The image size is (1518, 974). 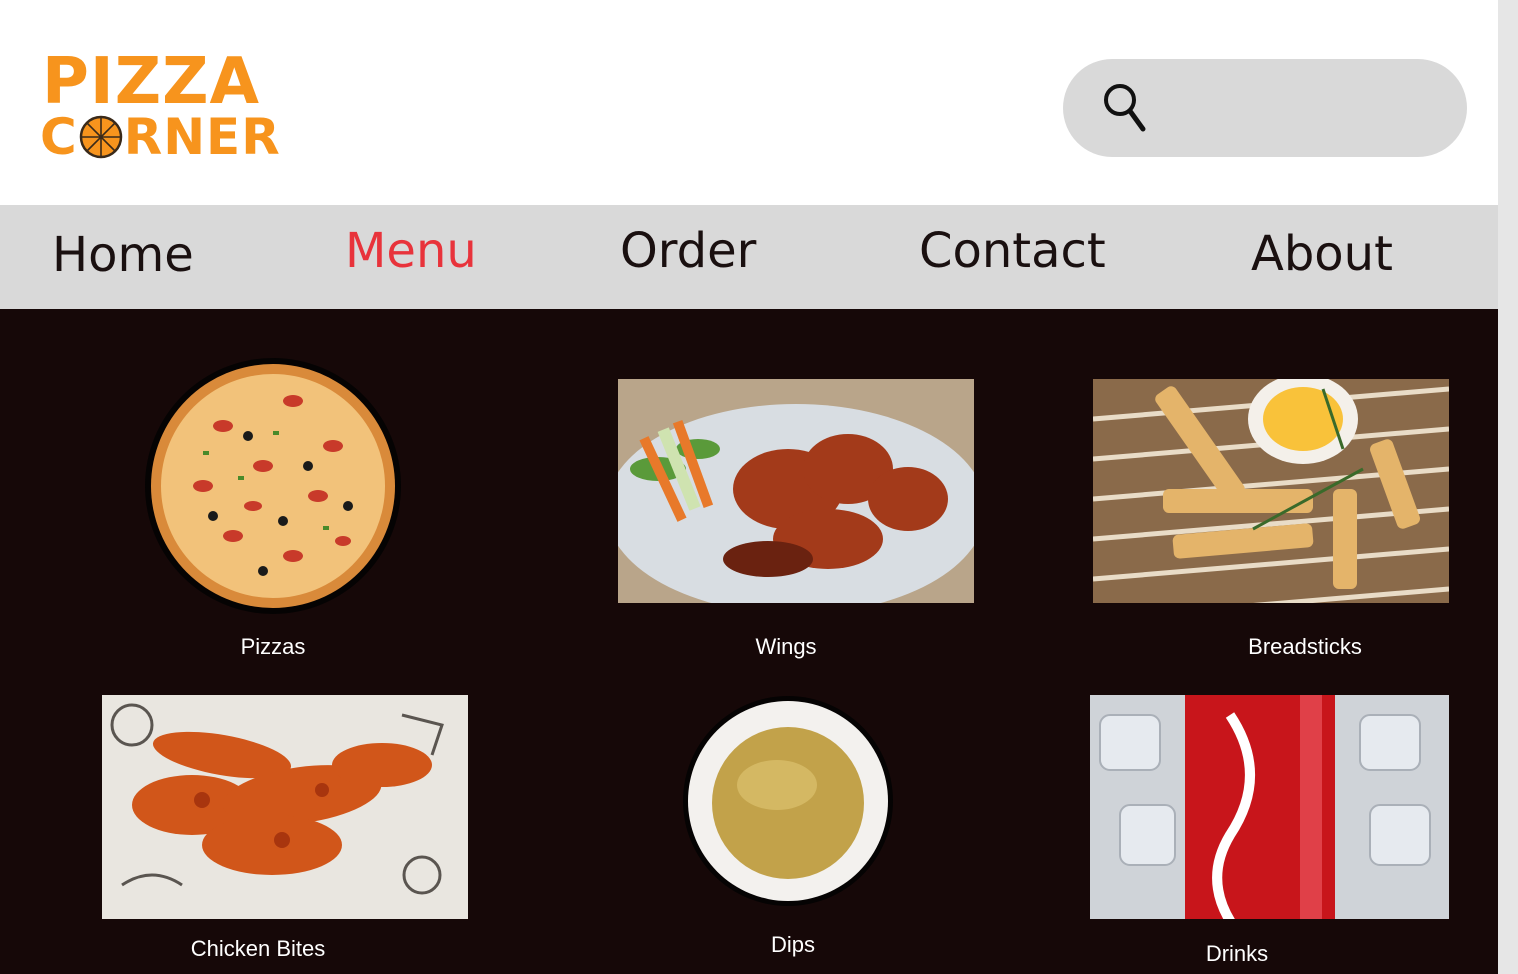 I want to click on search-bar, so click(x=1265, y=108).